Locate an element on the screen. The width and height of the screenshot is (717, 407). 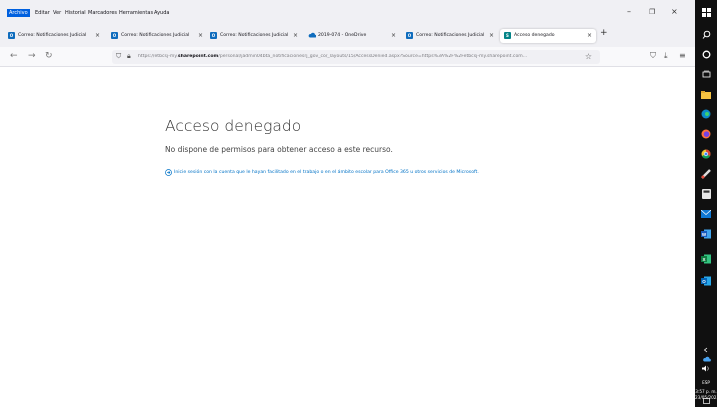
menu-item-ayuda: Ayuda is located at coordinates (161, 13).